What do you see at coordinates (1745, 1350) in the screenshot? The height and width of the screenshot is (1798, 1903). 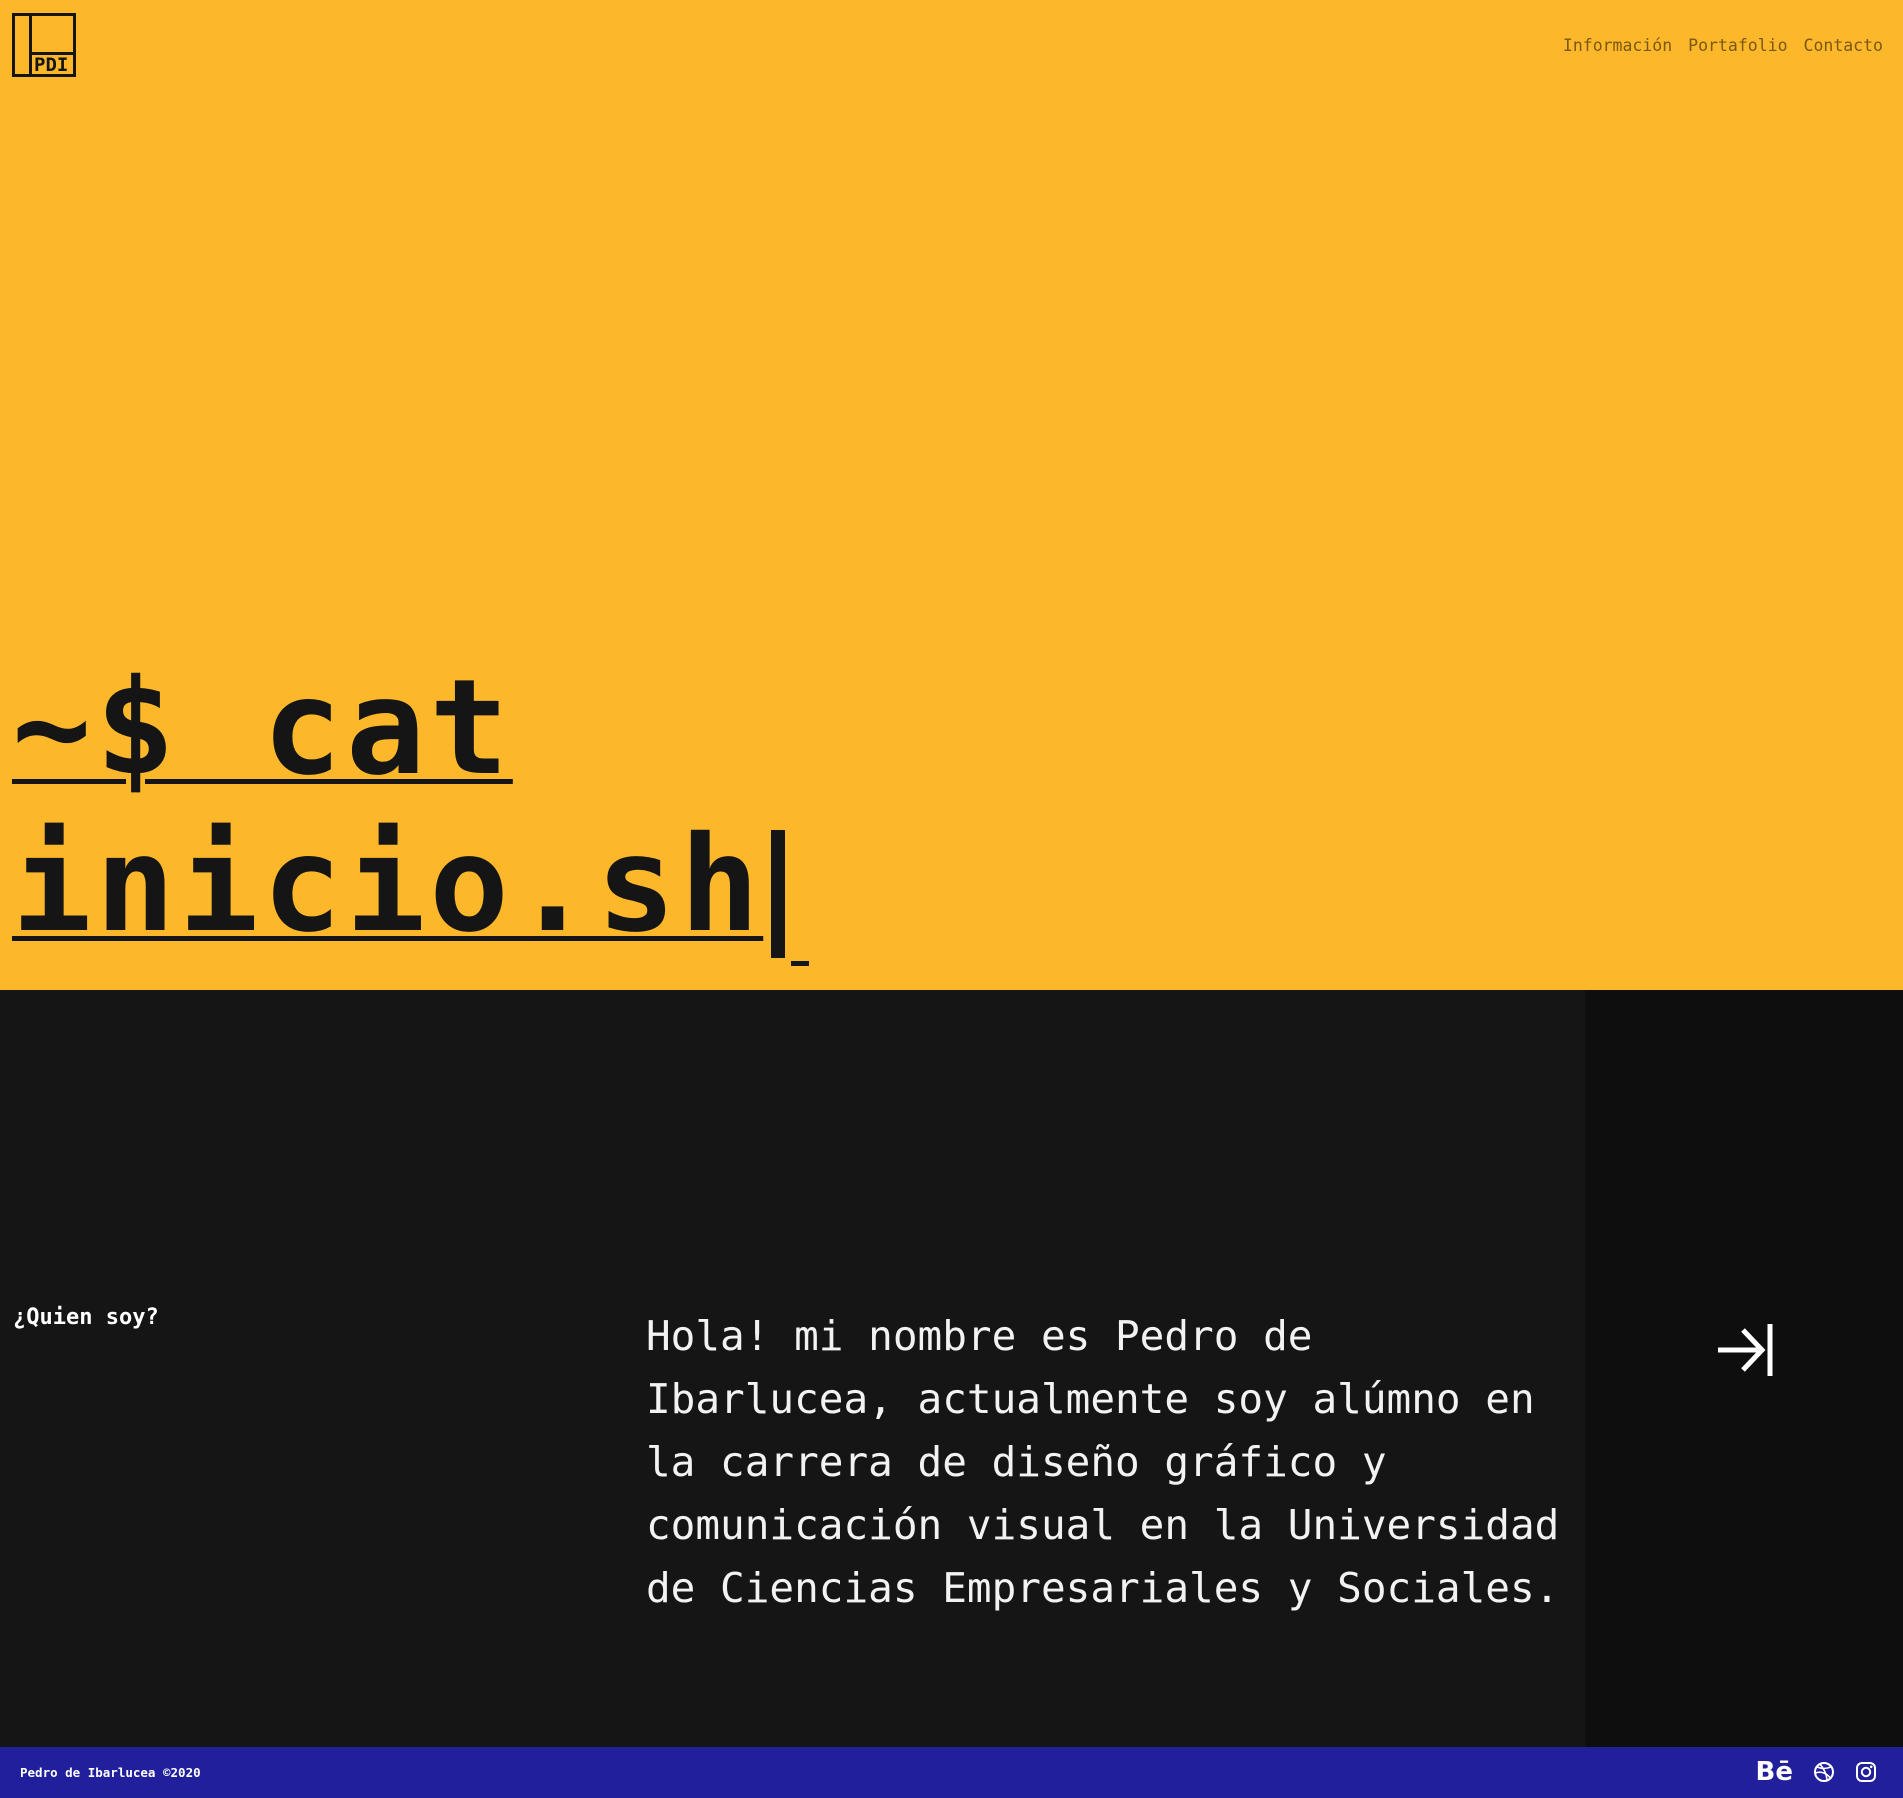 I see `arrow-right-to-bar-icon` at bounding box center [1745, 1350].